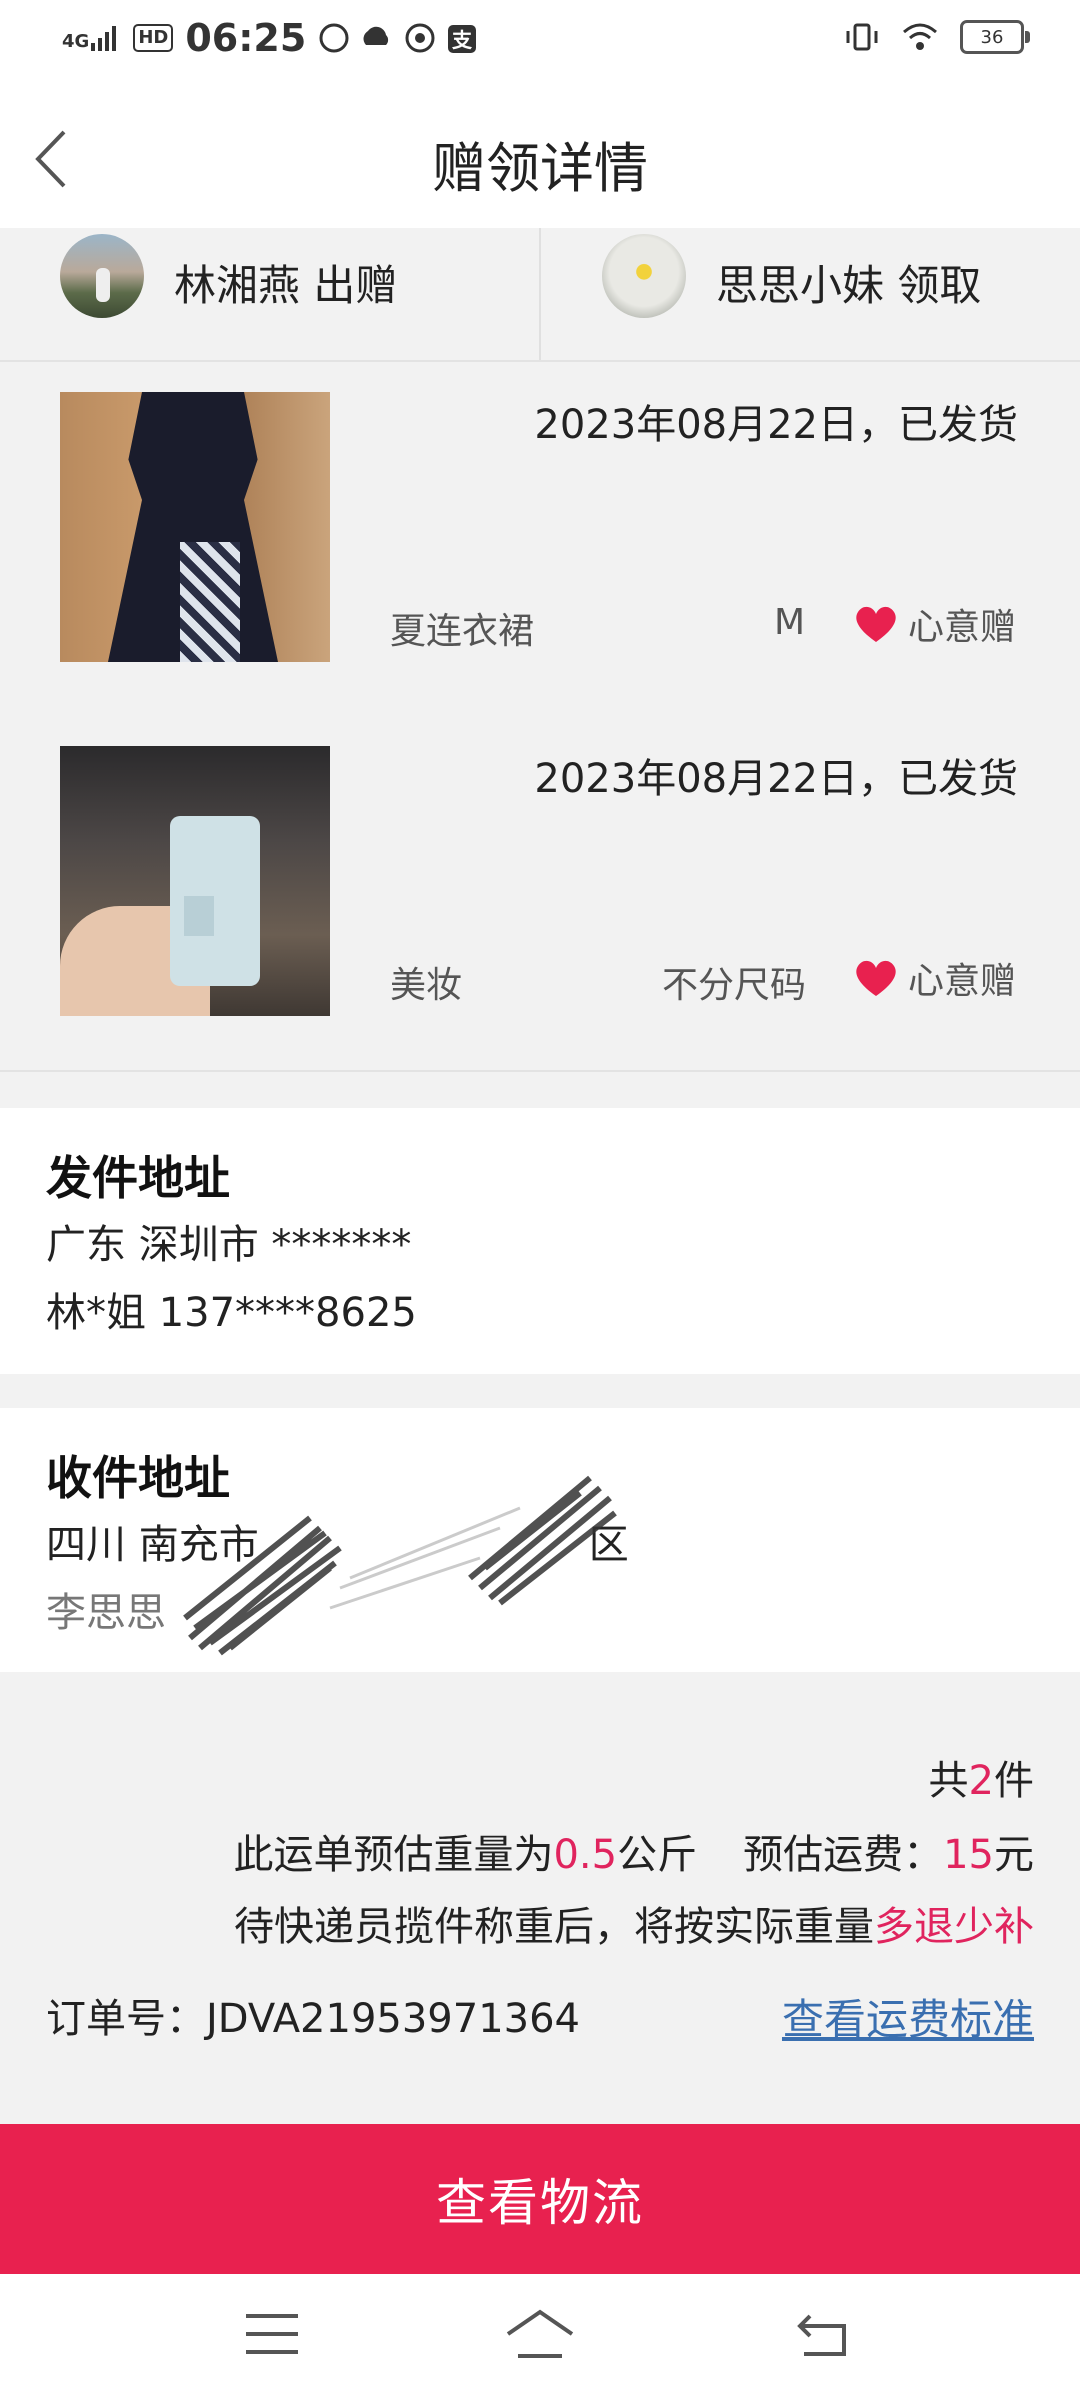 This screenshot has width=1080, height=2400. Describe the element at coordinates (138, 1178) in the screenshot. I see `sender-address-title: 发件地址` at that location.